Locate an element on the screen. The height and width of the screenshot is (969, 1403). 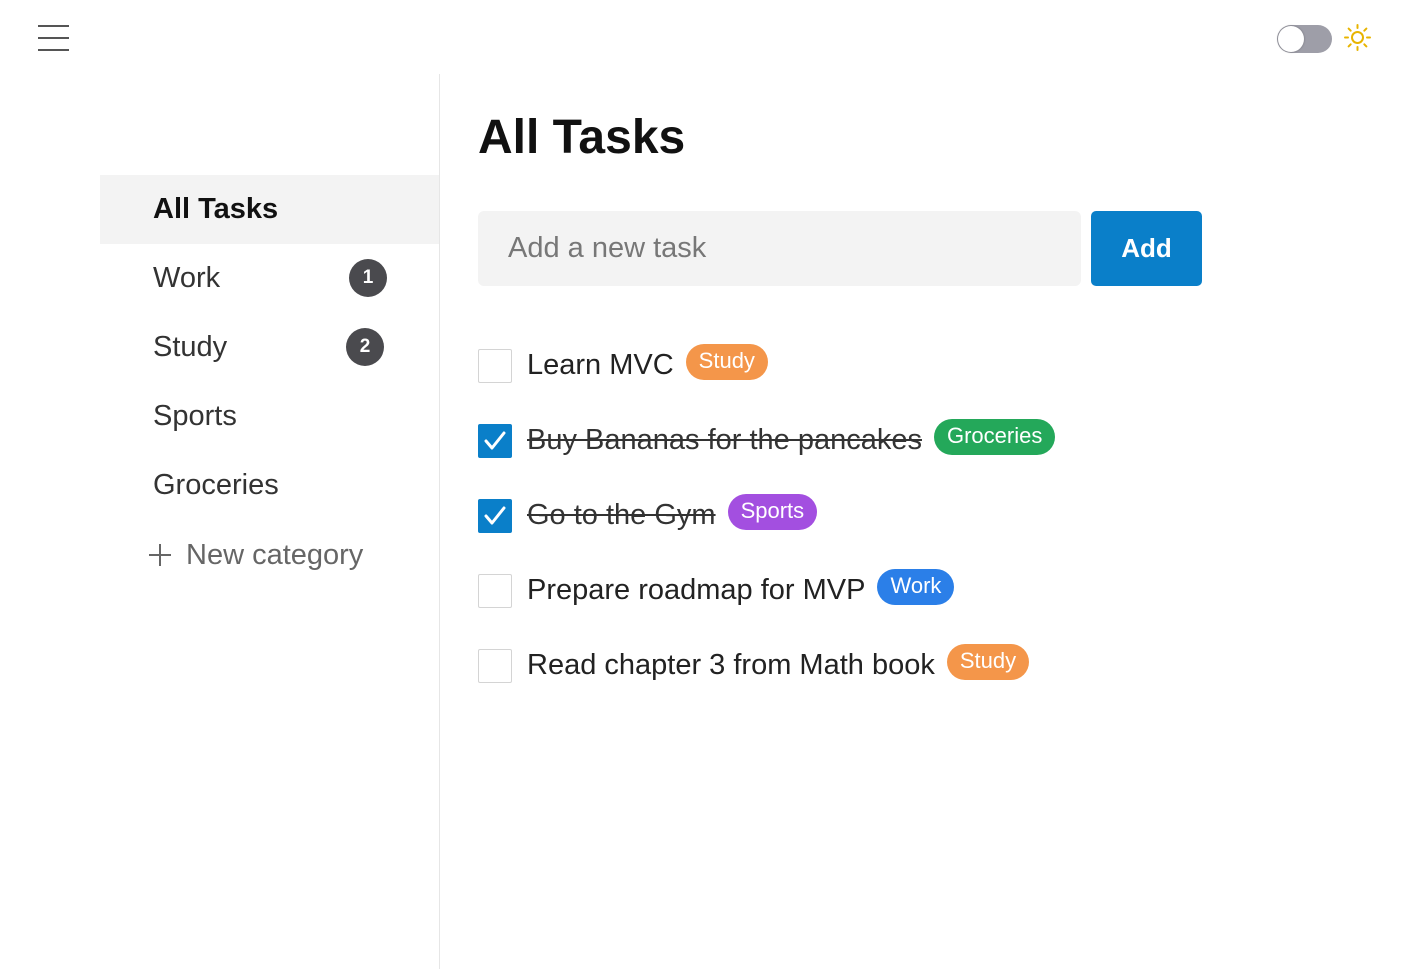
sidebar-item-groceries: Groceries is located at coordinates (269, 485).